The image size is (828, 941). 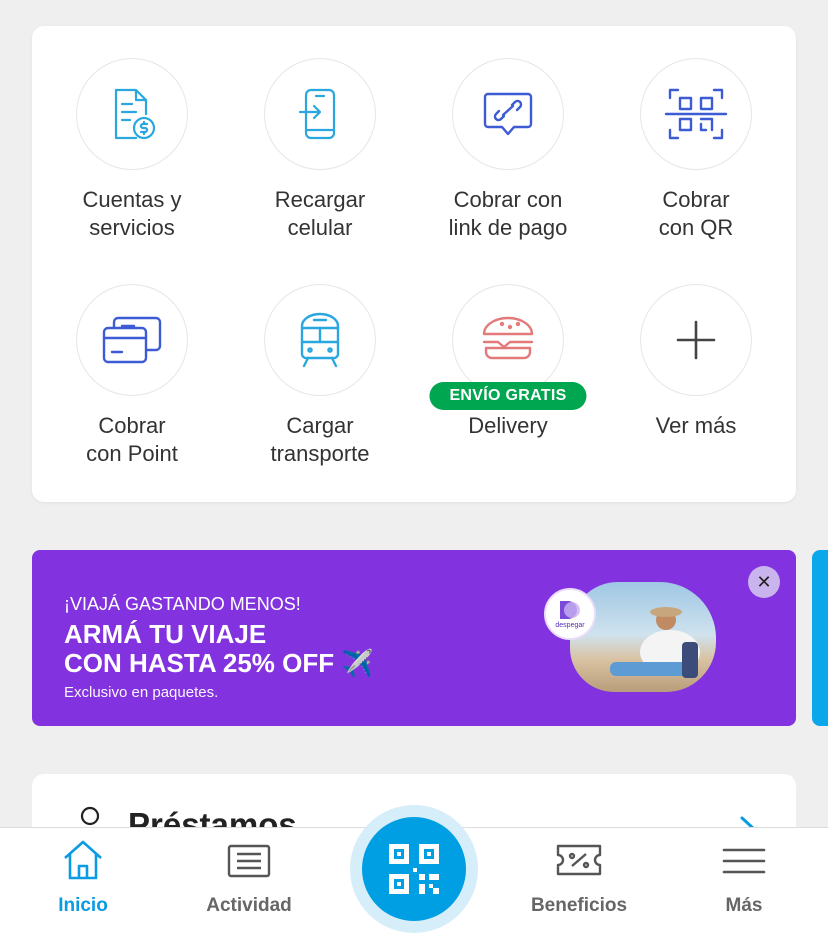 What do you see at coordinates (132, 213) in the screenshot?
I see `service-label: Cuentas y servicios` at bounding box center [132, 213].